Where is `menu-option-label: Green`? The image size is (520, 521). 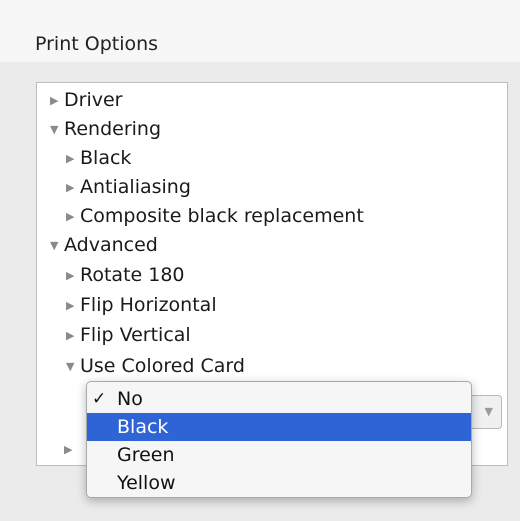 menu-option-label: Green is located at coordinates (146, 455).